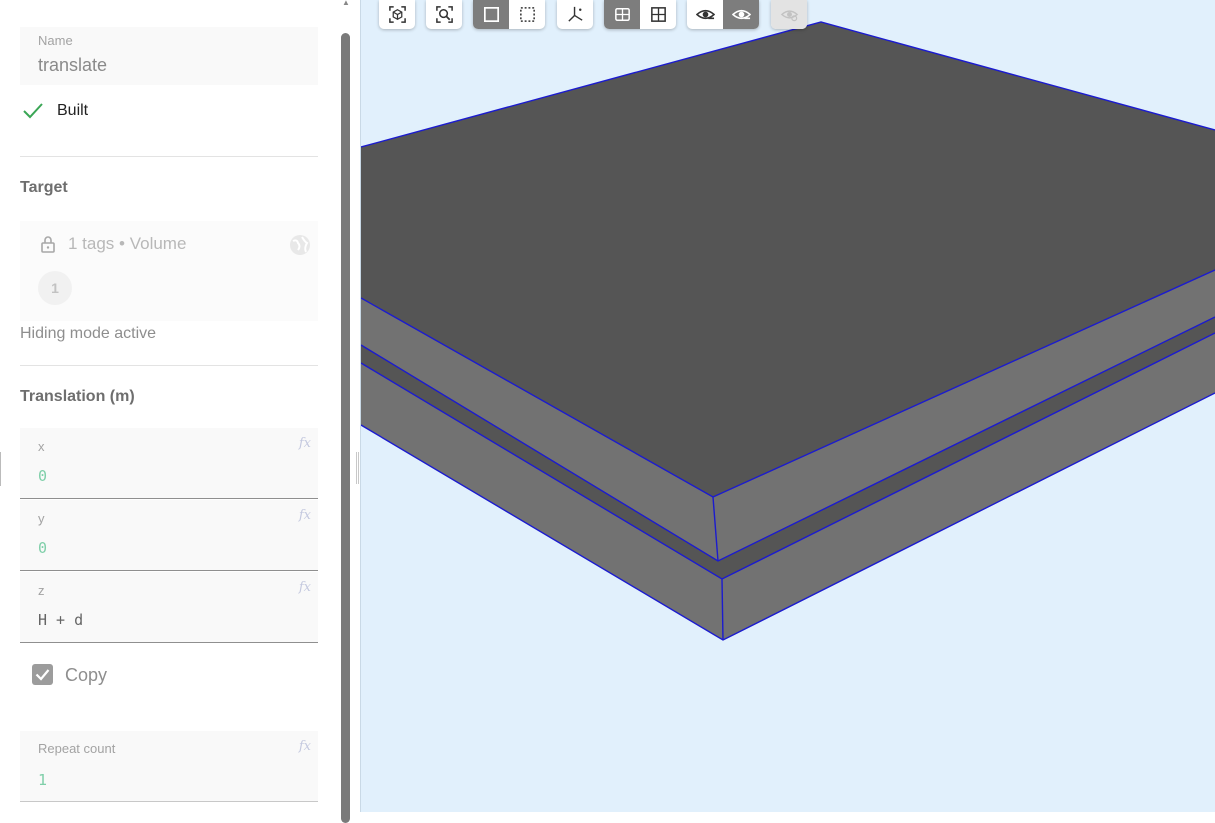  I want to click on show-button, so click(741, 14).